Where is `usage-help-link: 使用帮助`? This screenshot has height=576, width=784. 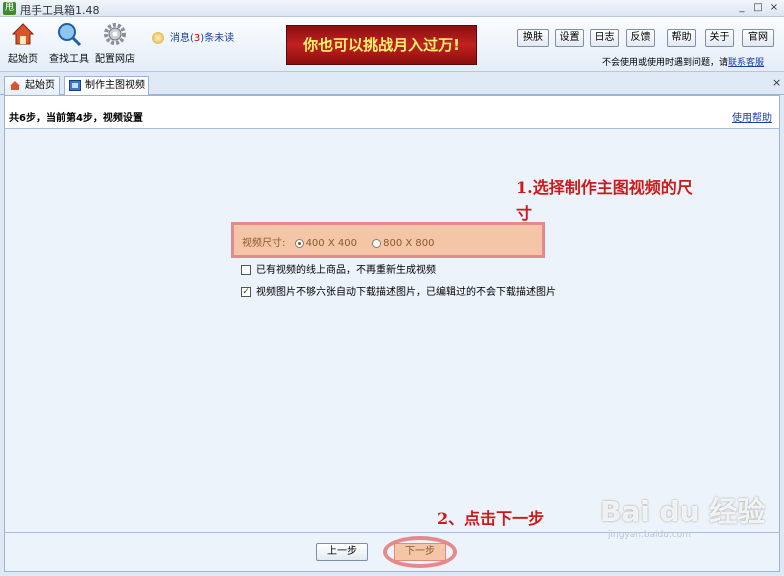
usage-help-link: 使用帮助 is located at coordinates (752, 116).